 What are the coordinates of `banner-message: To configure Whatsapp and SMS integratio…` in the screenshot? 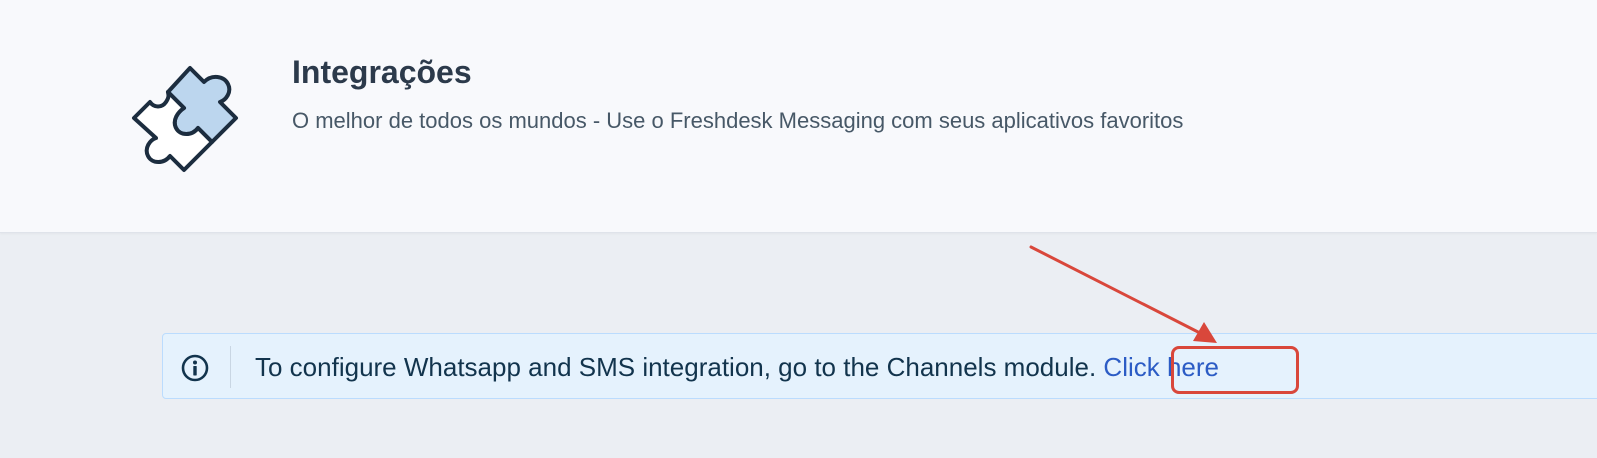 It's located at (676, 367).